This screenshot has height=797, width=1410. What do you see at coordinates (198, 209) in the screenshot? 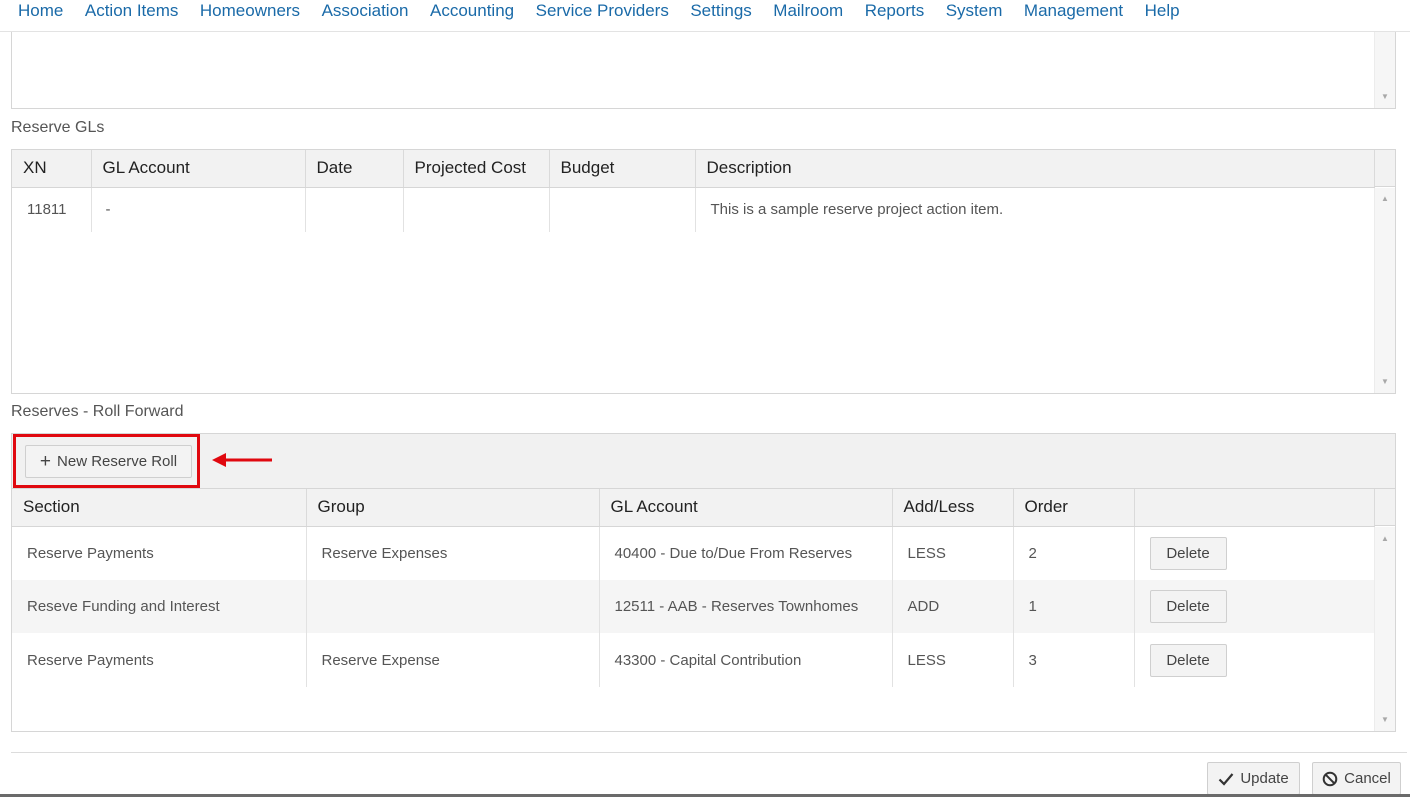
I see `cell-gl-account: -` at bounding box center [198, 209].